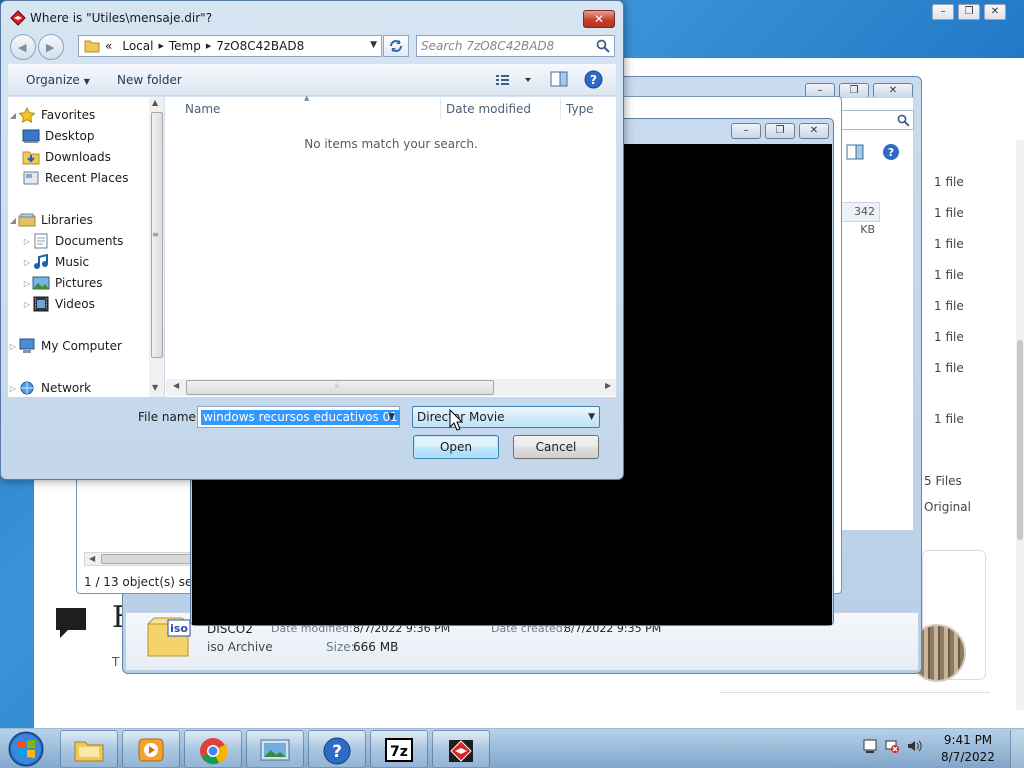 The height and width of the screenshot is (768, 1024). Describe the element at coordinates (870, 746) in the screenshot. I see `action-center-icon` at that location.